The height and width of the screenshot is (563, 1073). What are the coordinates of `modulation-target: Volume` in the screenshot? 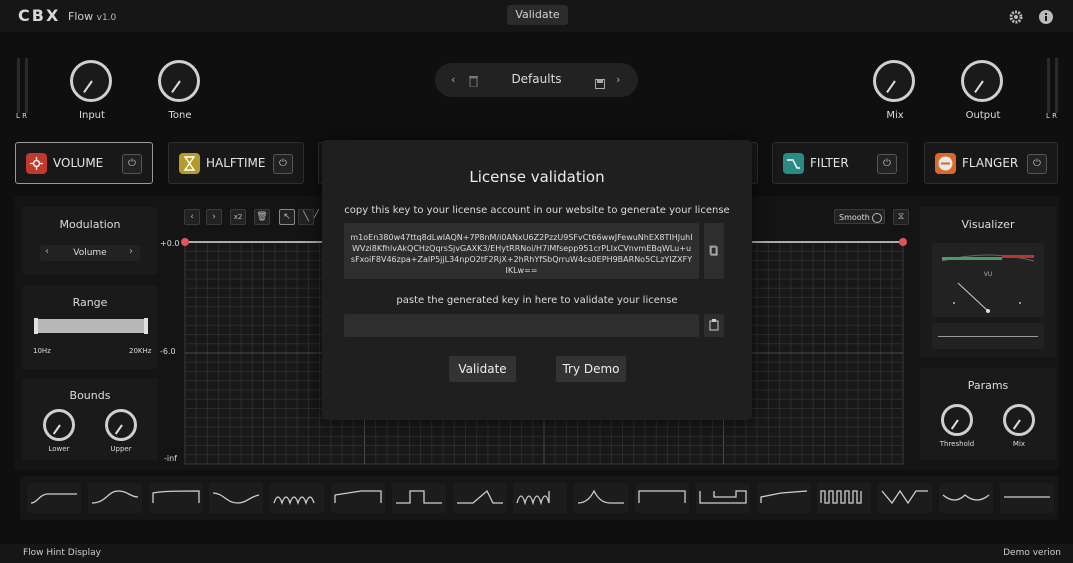 It's located at (90, 253).